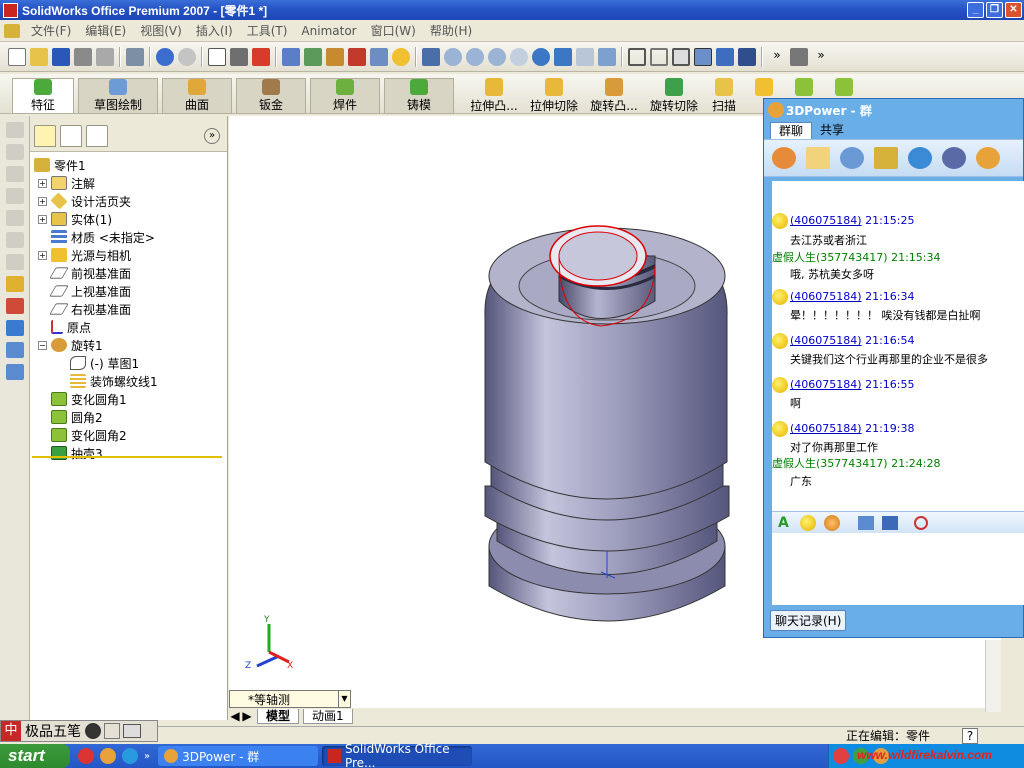 The height and width of the screenshot is (768, 1024). I want to click on solidworks-logo-icon, so click(12, 30).